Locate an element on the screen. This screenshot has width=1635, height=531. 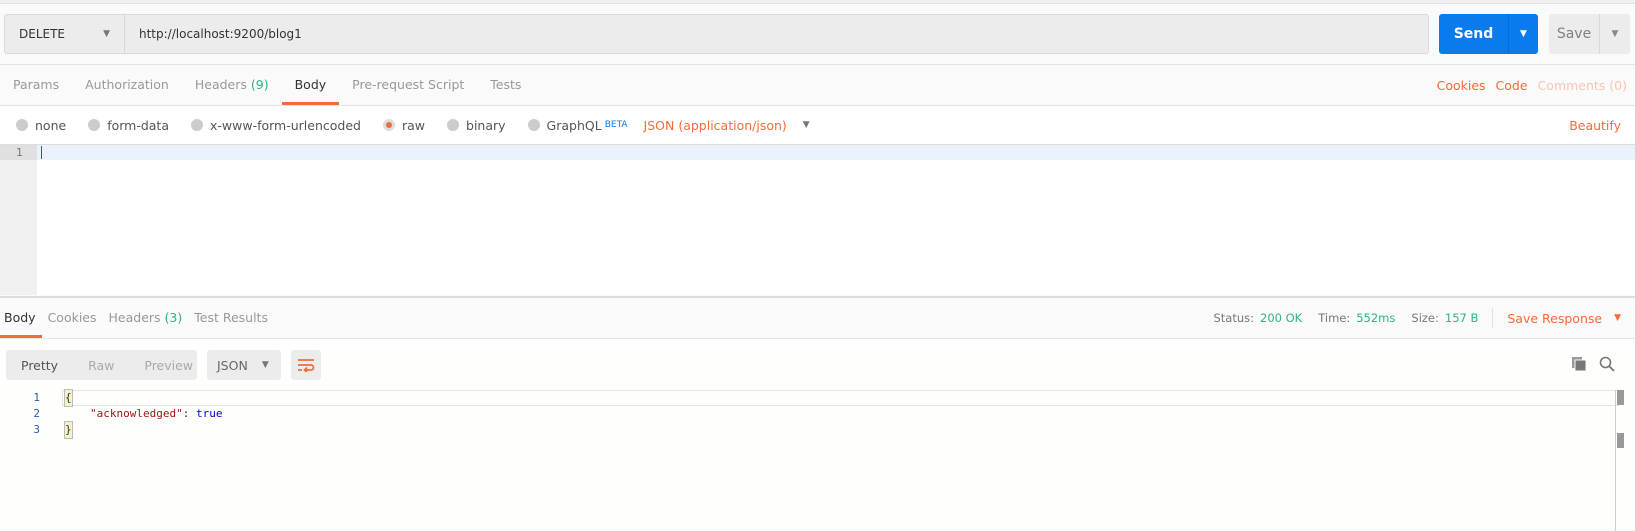
line-number: 2 is located at coordinates (36, 413).